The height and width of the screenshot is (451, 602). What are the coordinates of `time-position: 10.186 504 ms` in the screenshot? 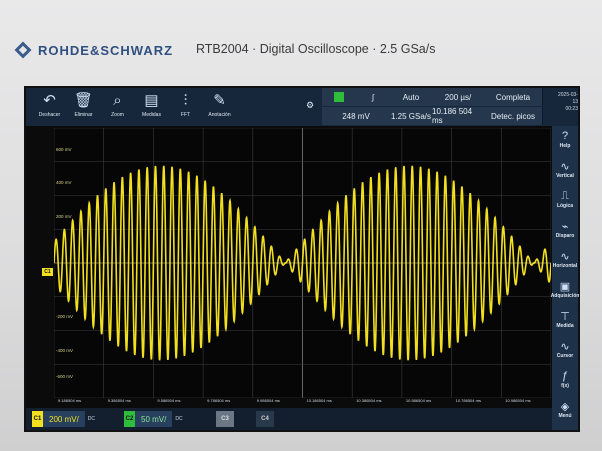 It's located at (458, 116).